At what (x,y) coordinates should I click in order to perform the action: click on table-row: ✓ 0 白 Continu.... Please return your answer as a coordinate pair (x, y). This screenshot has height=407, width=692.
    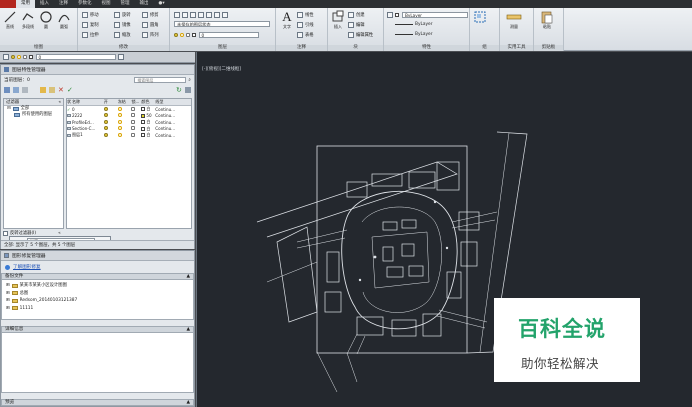
    Looking at the image, I should click on (129, 109).